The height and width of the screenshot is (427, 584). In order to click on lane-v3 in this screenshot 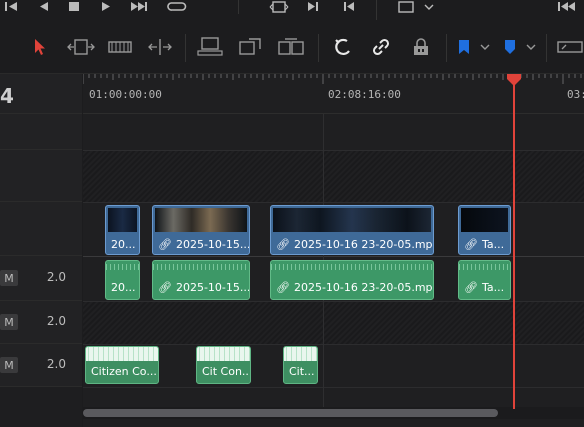, I will do `click(333, 132)`.